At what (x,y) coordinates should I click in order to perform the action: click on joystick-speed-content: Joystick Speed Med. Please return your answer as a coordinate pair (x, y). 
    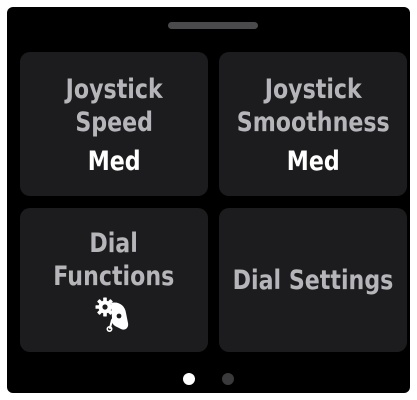
    Looking at the image, I should click on (114, 125).